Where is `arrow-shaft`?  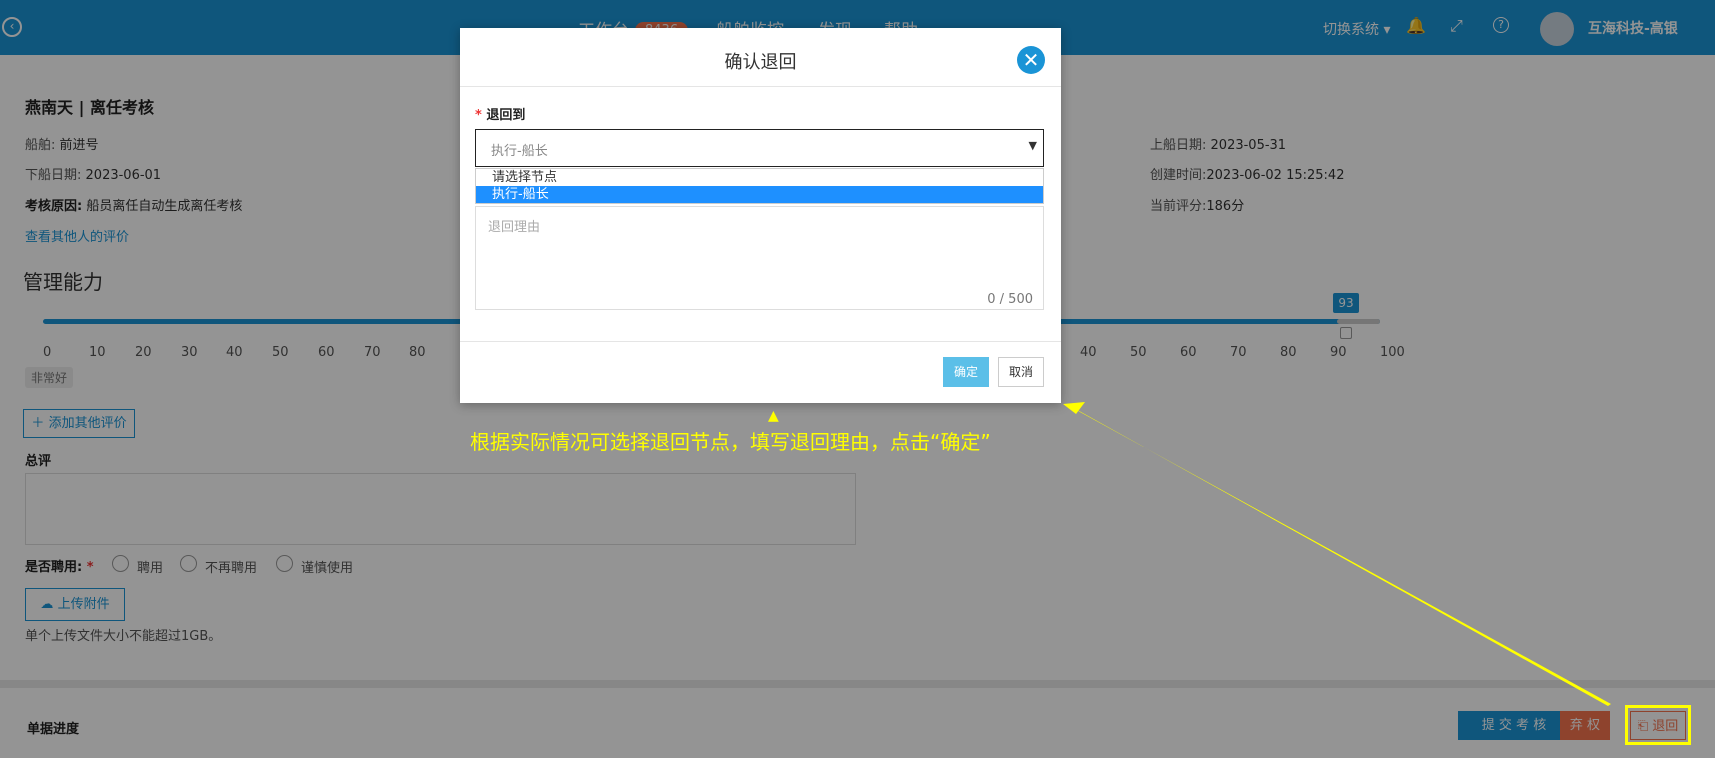
arrow-shaft is located at coordinates (1341, 556).